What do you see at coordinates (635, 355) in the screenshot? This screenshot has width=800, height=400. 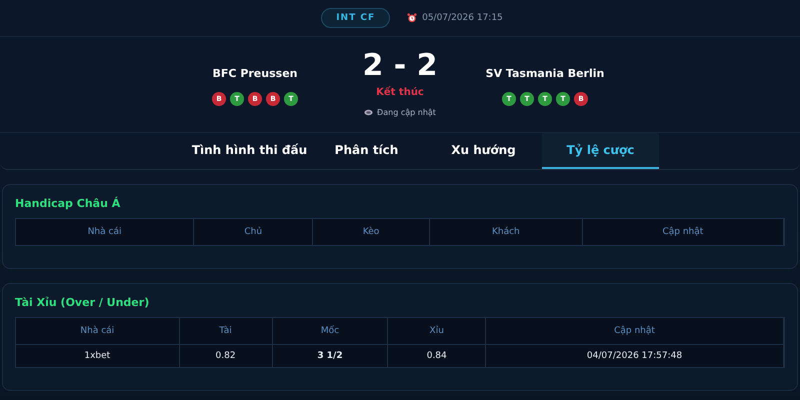 I see `table-cell: 04/07/2026 17:57:48` at bounding box center [635, 355].